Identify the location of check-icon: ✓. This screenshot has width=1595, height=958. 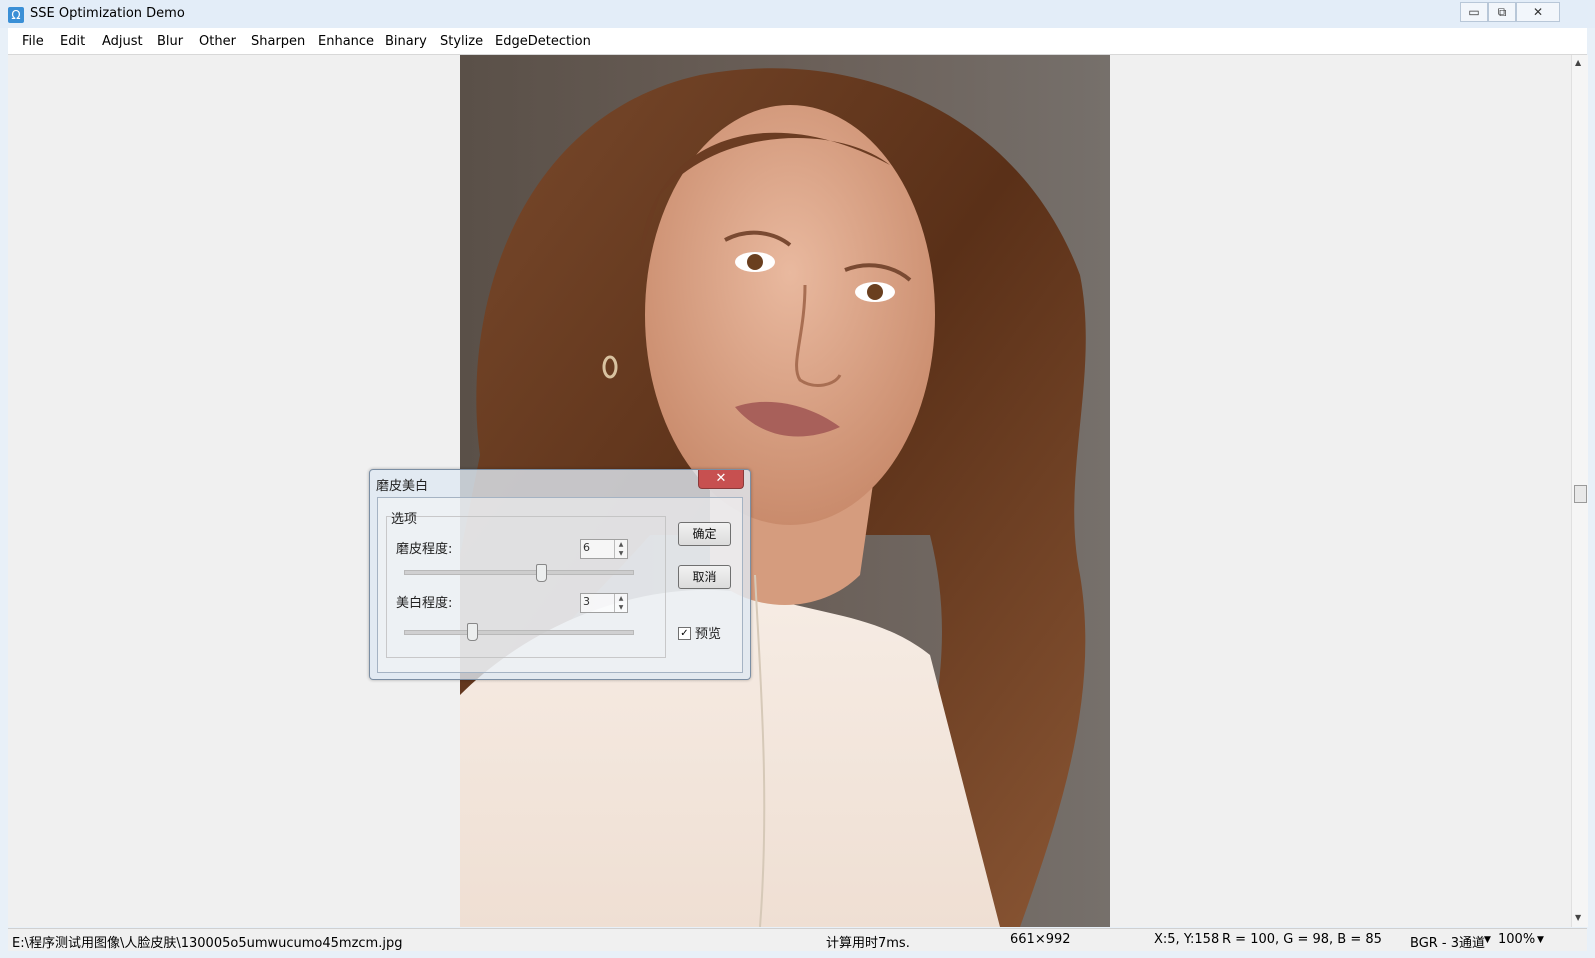
(684, 633).